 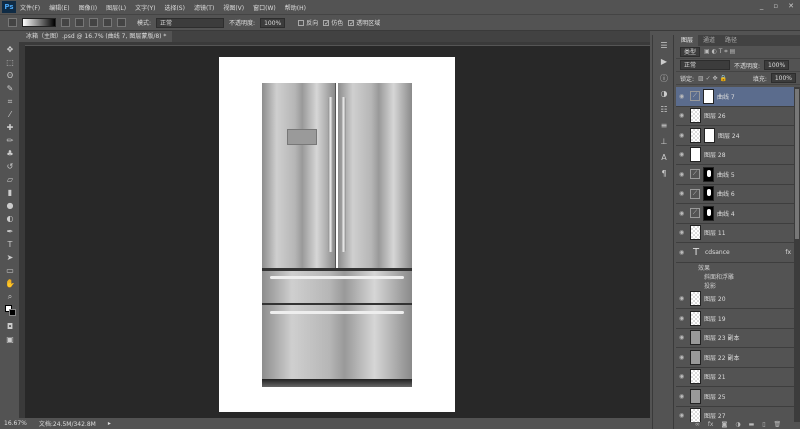 I want to click on scrollbar-thumb, so click(x=797, y=164).